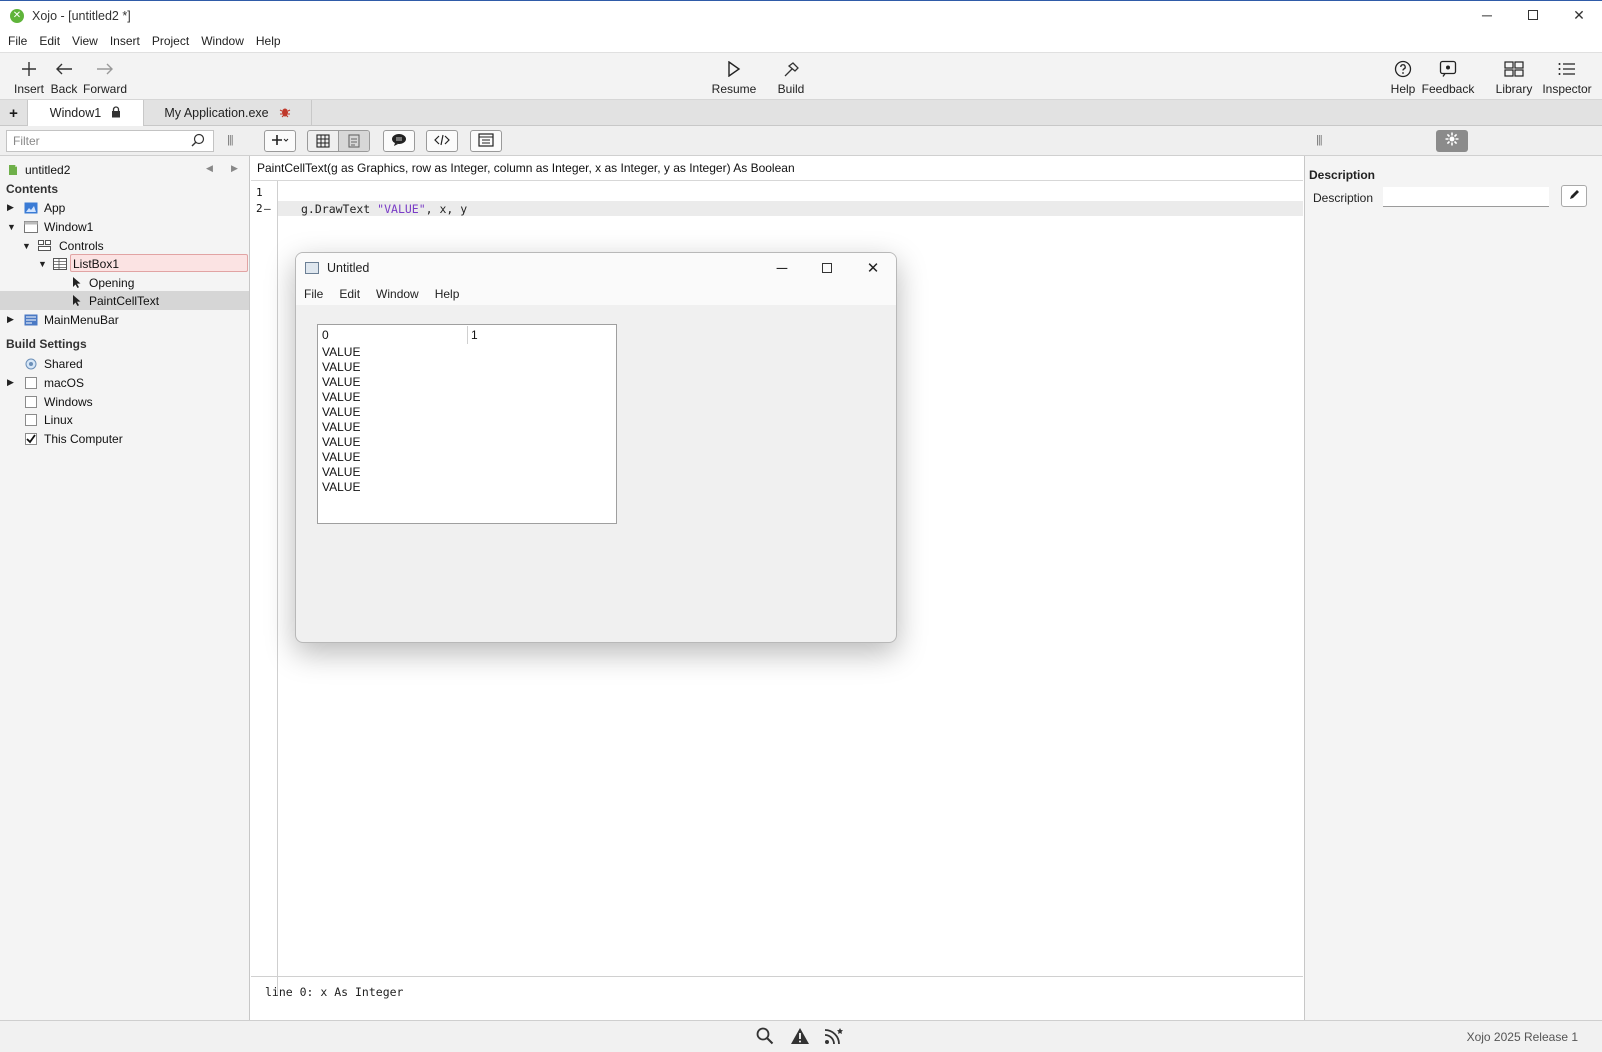 Image resolution: width=1602 pixels, height=1052 pixels. I want to click on preview-button, so click(486, 141).